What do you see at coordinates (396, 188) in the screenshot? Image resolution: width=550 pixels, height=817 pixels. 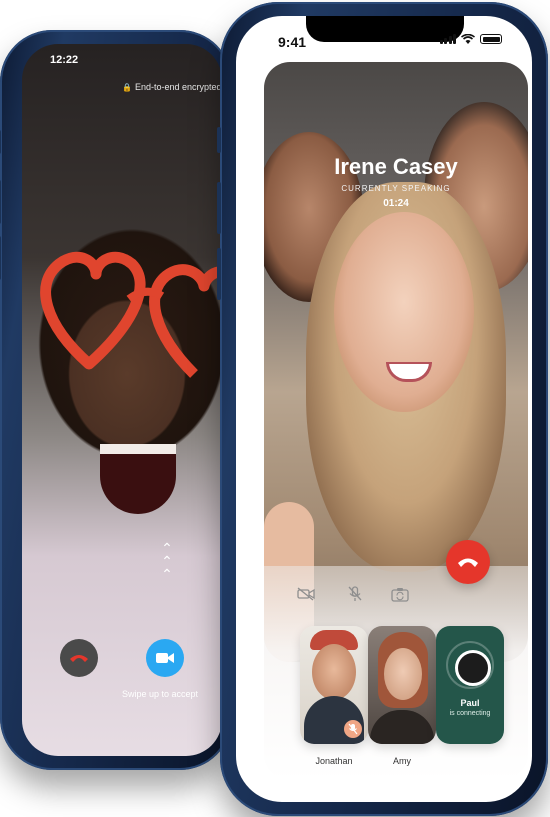 I see `caller-status: CURRENTLY SPEAKING` at bounding box center [396, 188].